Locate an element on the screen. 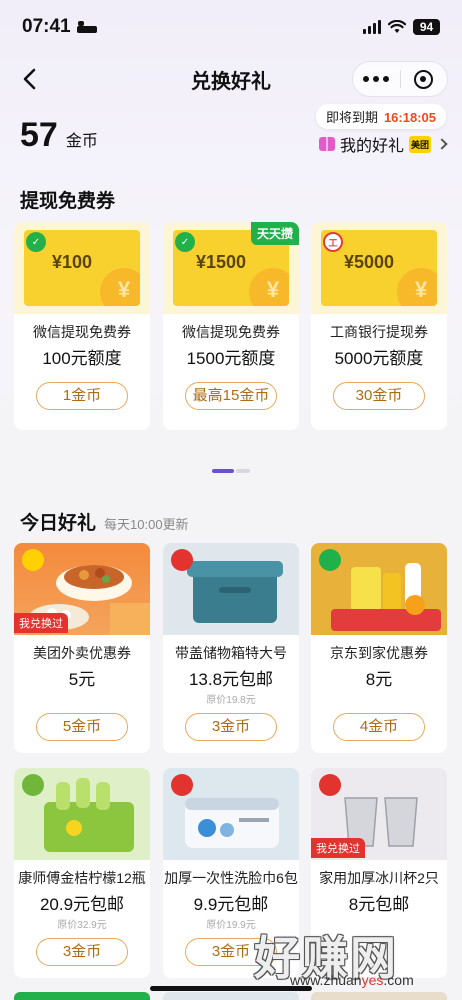  gift-card: 康师傅金桔柠檬12瓶 20.9元包邮 原价32.9元 3金币 is located at coordinates (82, 873).